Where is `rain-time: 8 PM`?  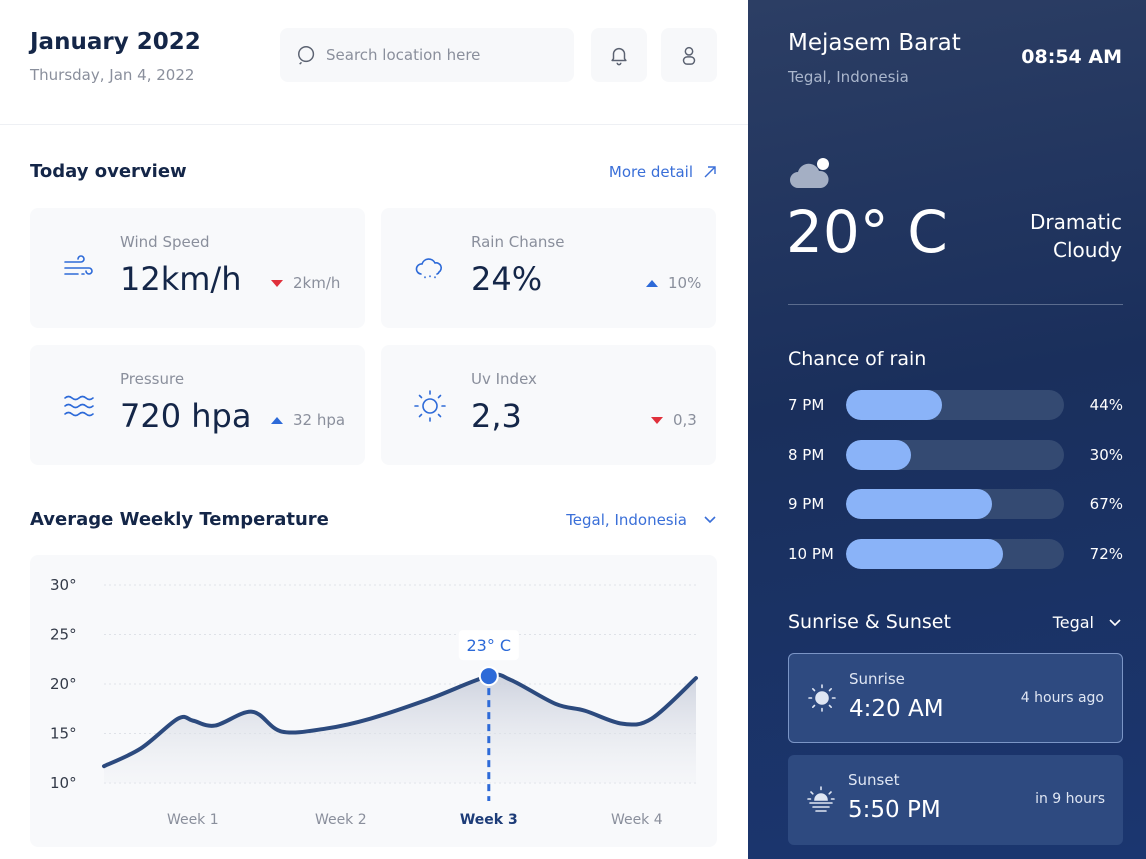
rain-time: 8 PM is located at coordinates (806, 454).